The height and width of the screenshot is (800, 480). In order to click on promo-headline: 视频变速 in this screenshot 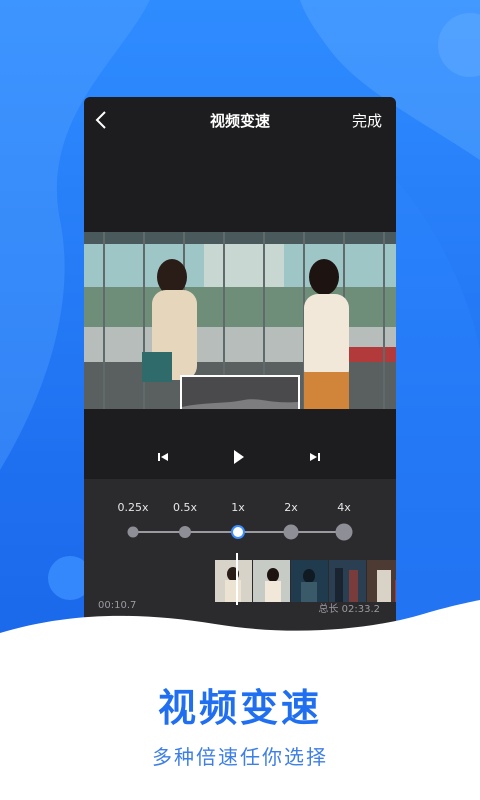, I will do `click(239, 708)`.